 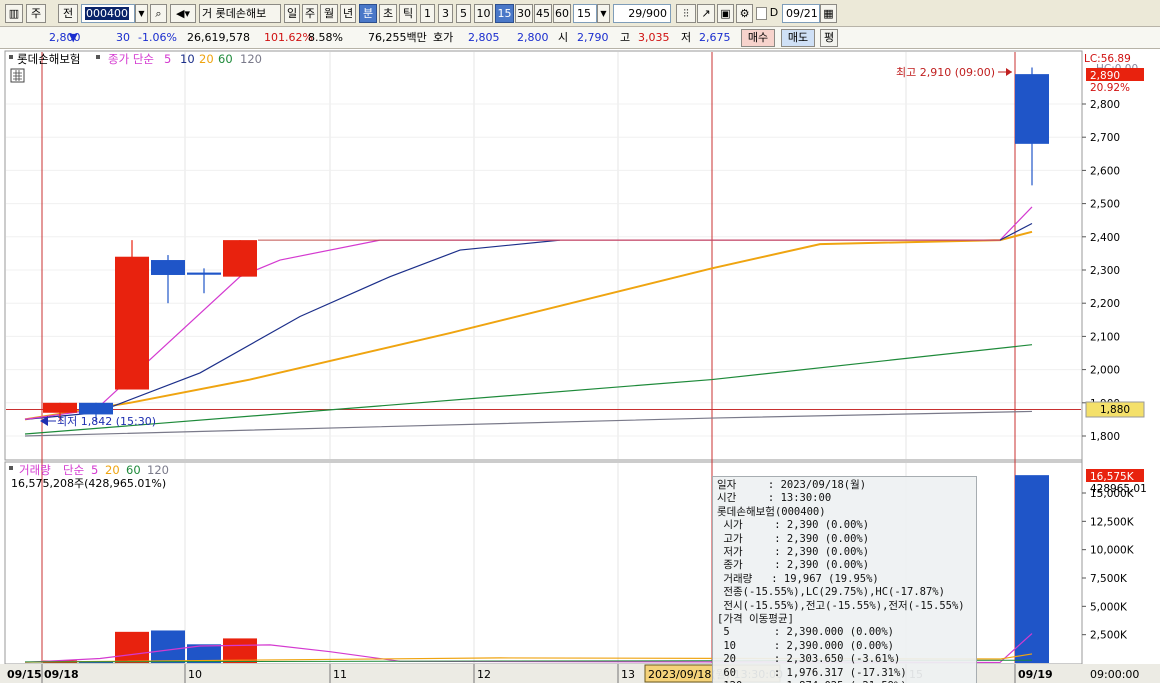 I want to click on period-minute-button: 분, so click(x=368, y=13).